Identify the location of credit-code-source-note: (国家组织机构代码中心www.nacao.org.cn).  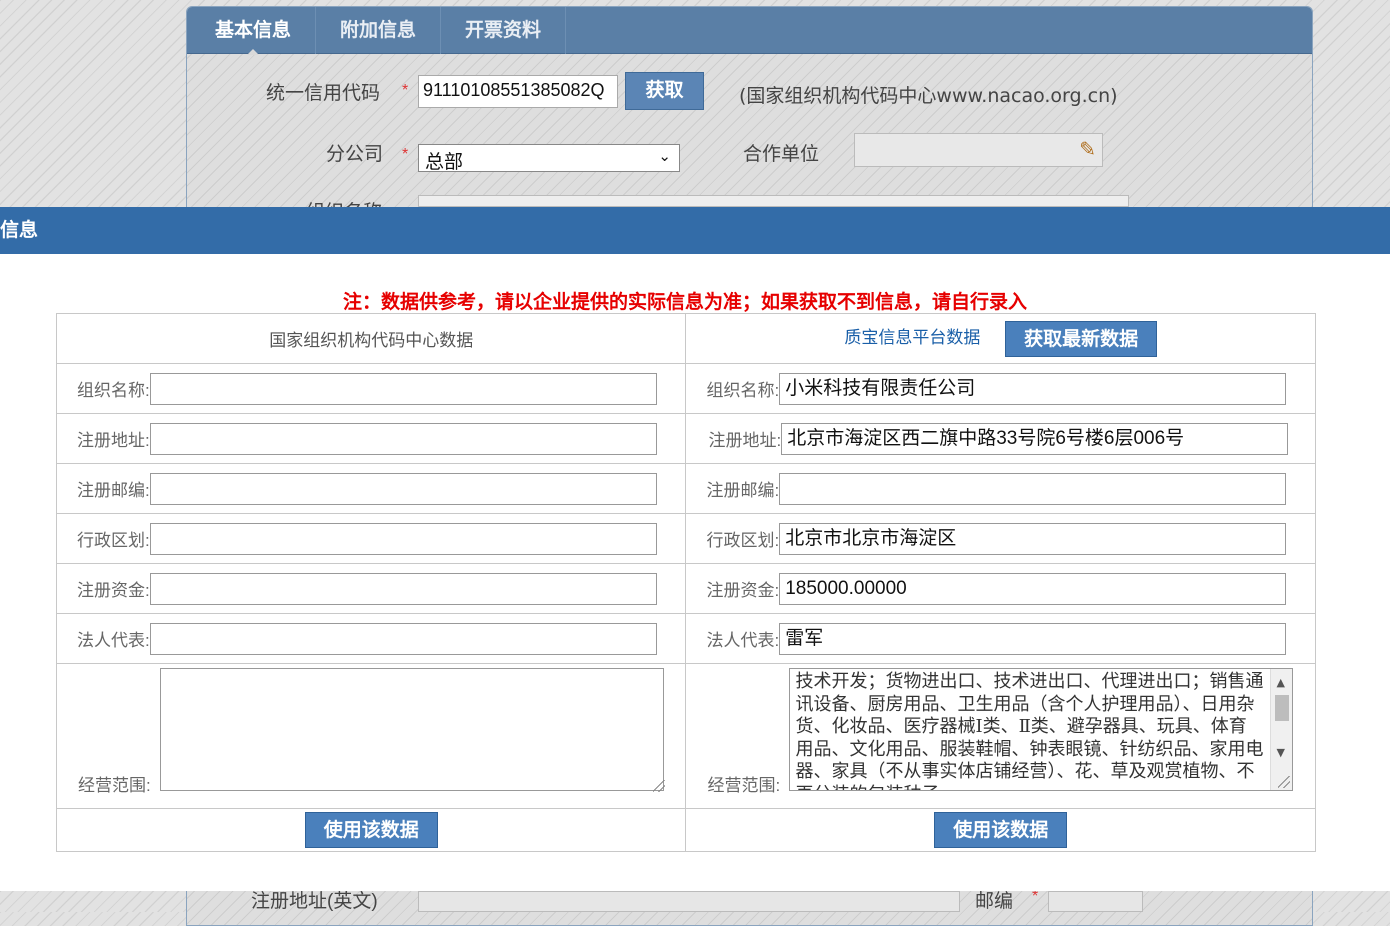
(928, 96).